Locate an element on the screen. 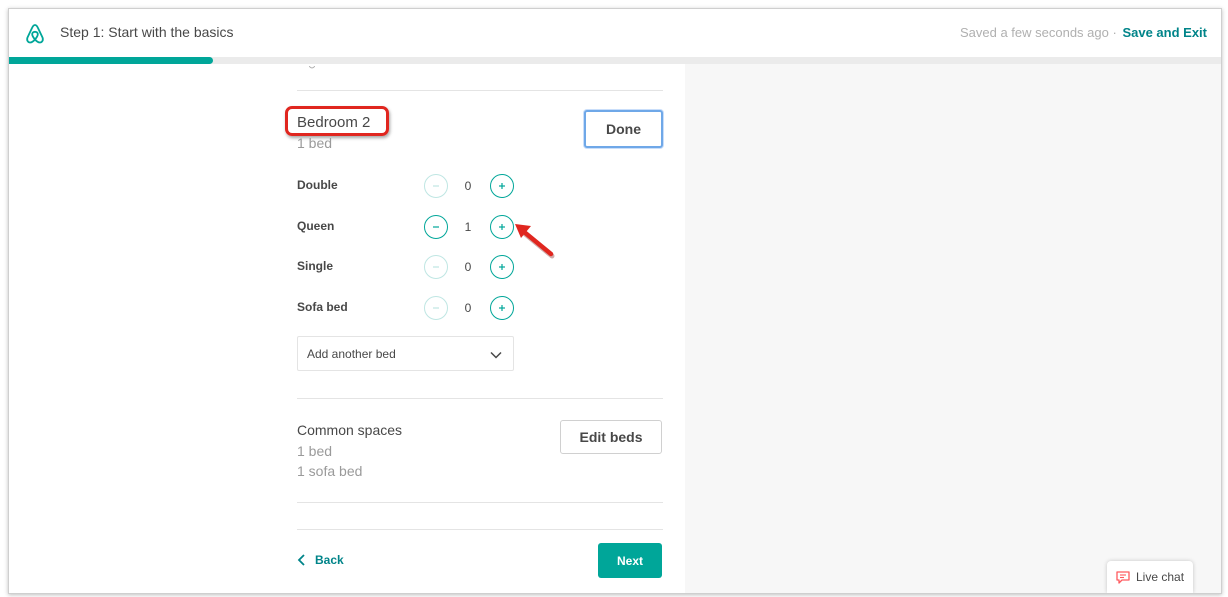  bed-row-double: Double 0 is located at coordinates (417, 186).